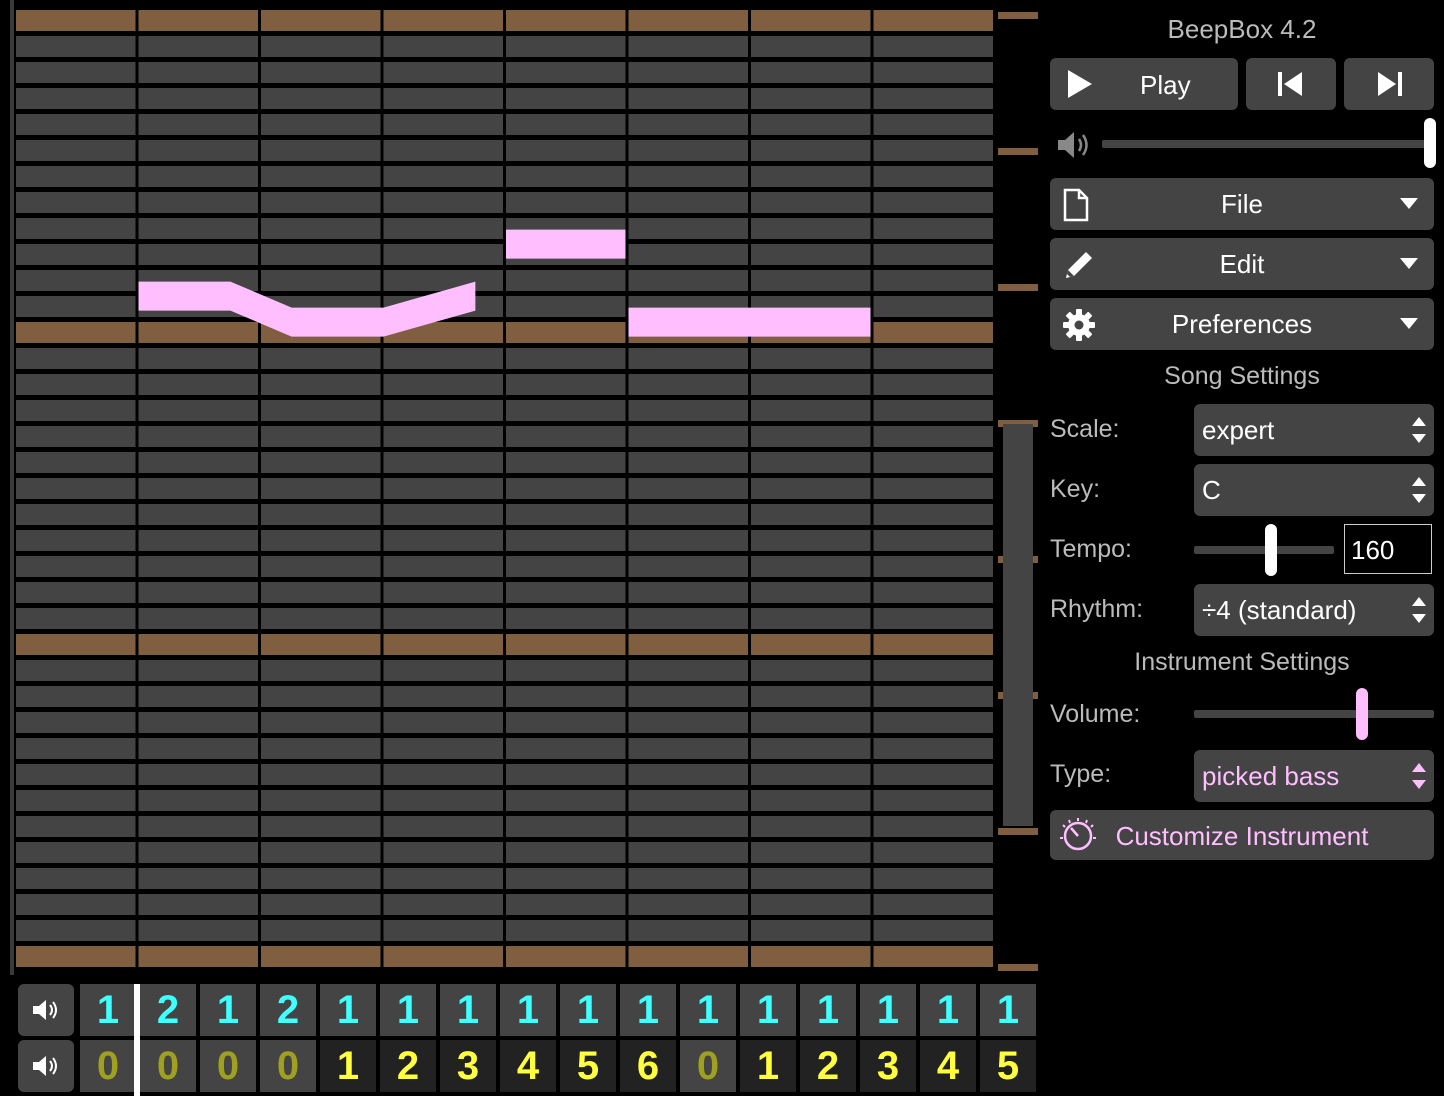 The image size is (1444, 1096). What do you see at coordinates (528, 1066) in the screenshot?
I see `pattern-cell: 4` at bounding box center [528, 1066].